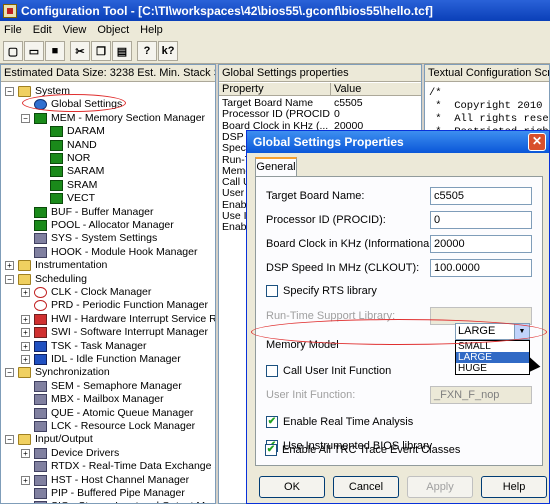 The width and height of the screenshot is (550, 504). Describe the element at coordinates (362, 450) in the screenshot. I see `enable-trc-checkbox: ✔ Enable All TRC Trace Event Classes` at that location.